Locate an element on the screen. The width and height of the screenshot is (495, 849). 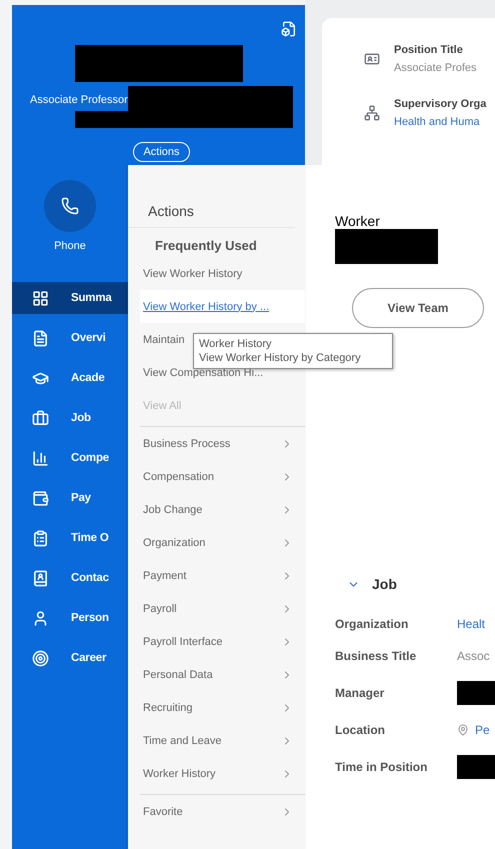
menu-title: Actions is located at coordinates (211, 196).